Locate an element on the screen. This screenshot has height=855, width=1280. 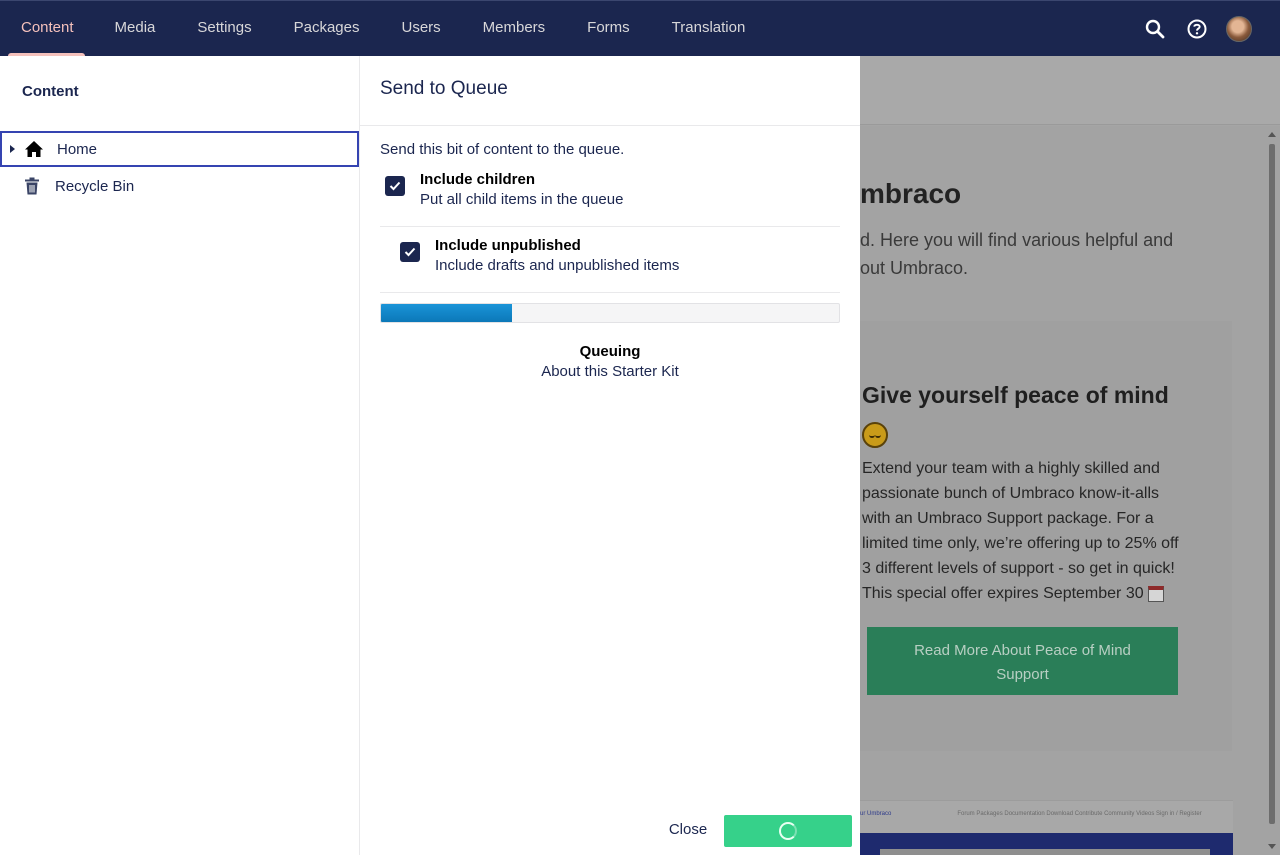
calendar-icon is located at coordinates (1155, 593).